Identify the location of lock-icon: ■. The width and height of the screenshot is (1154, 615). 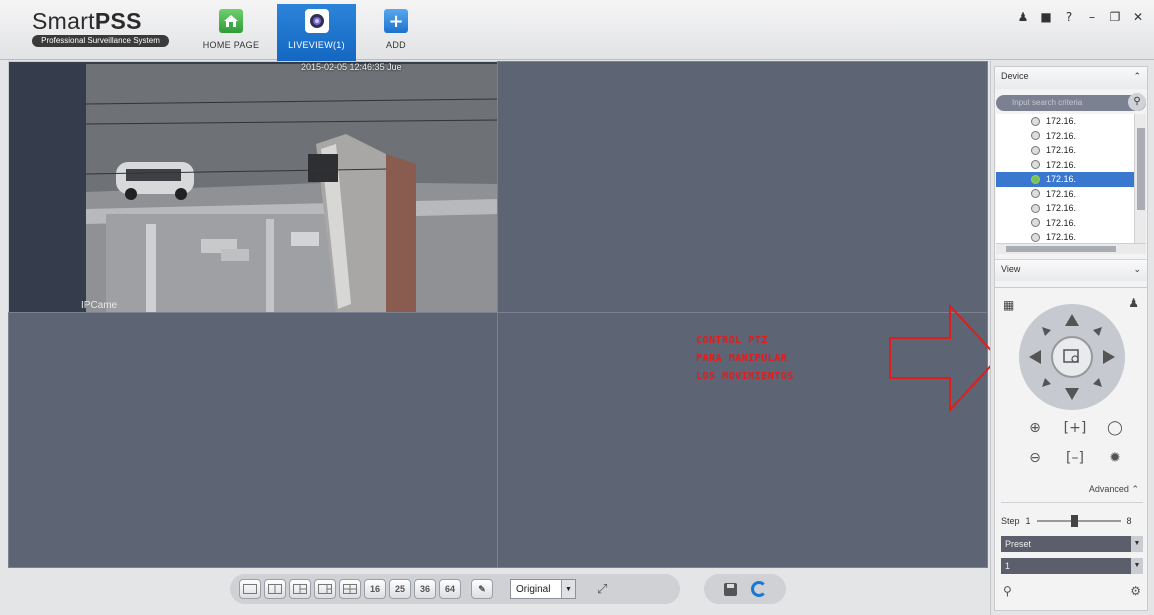
(1046, 17).